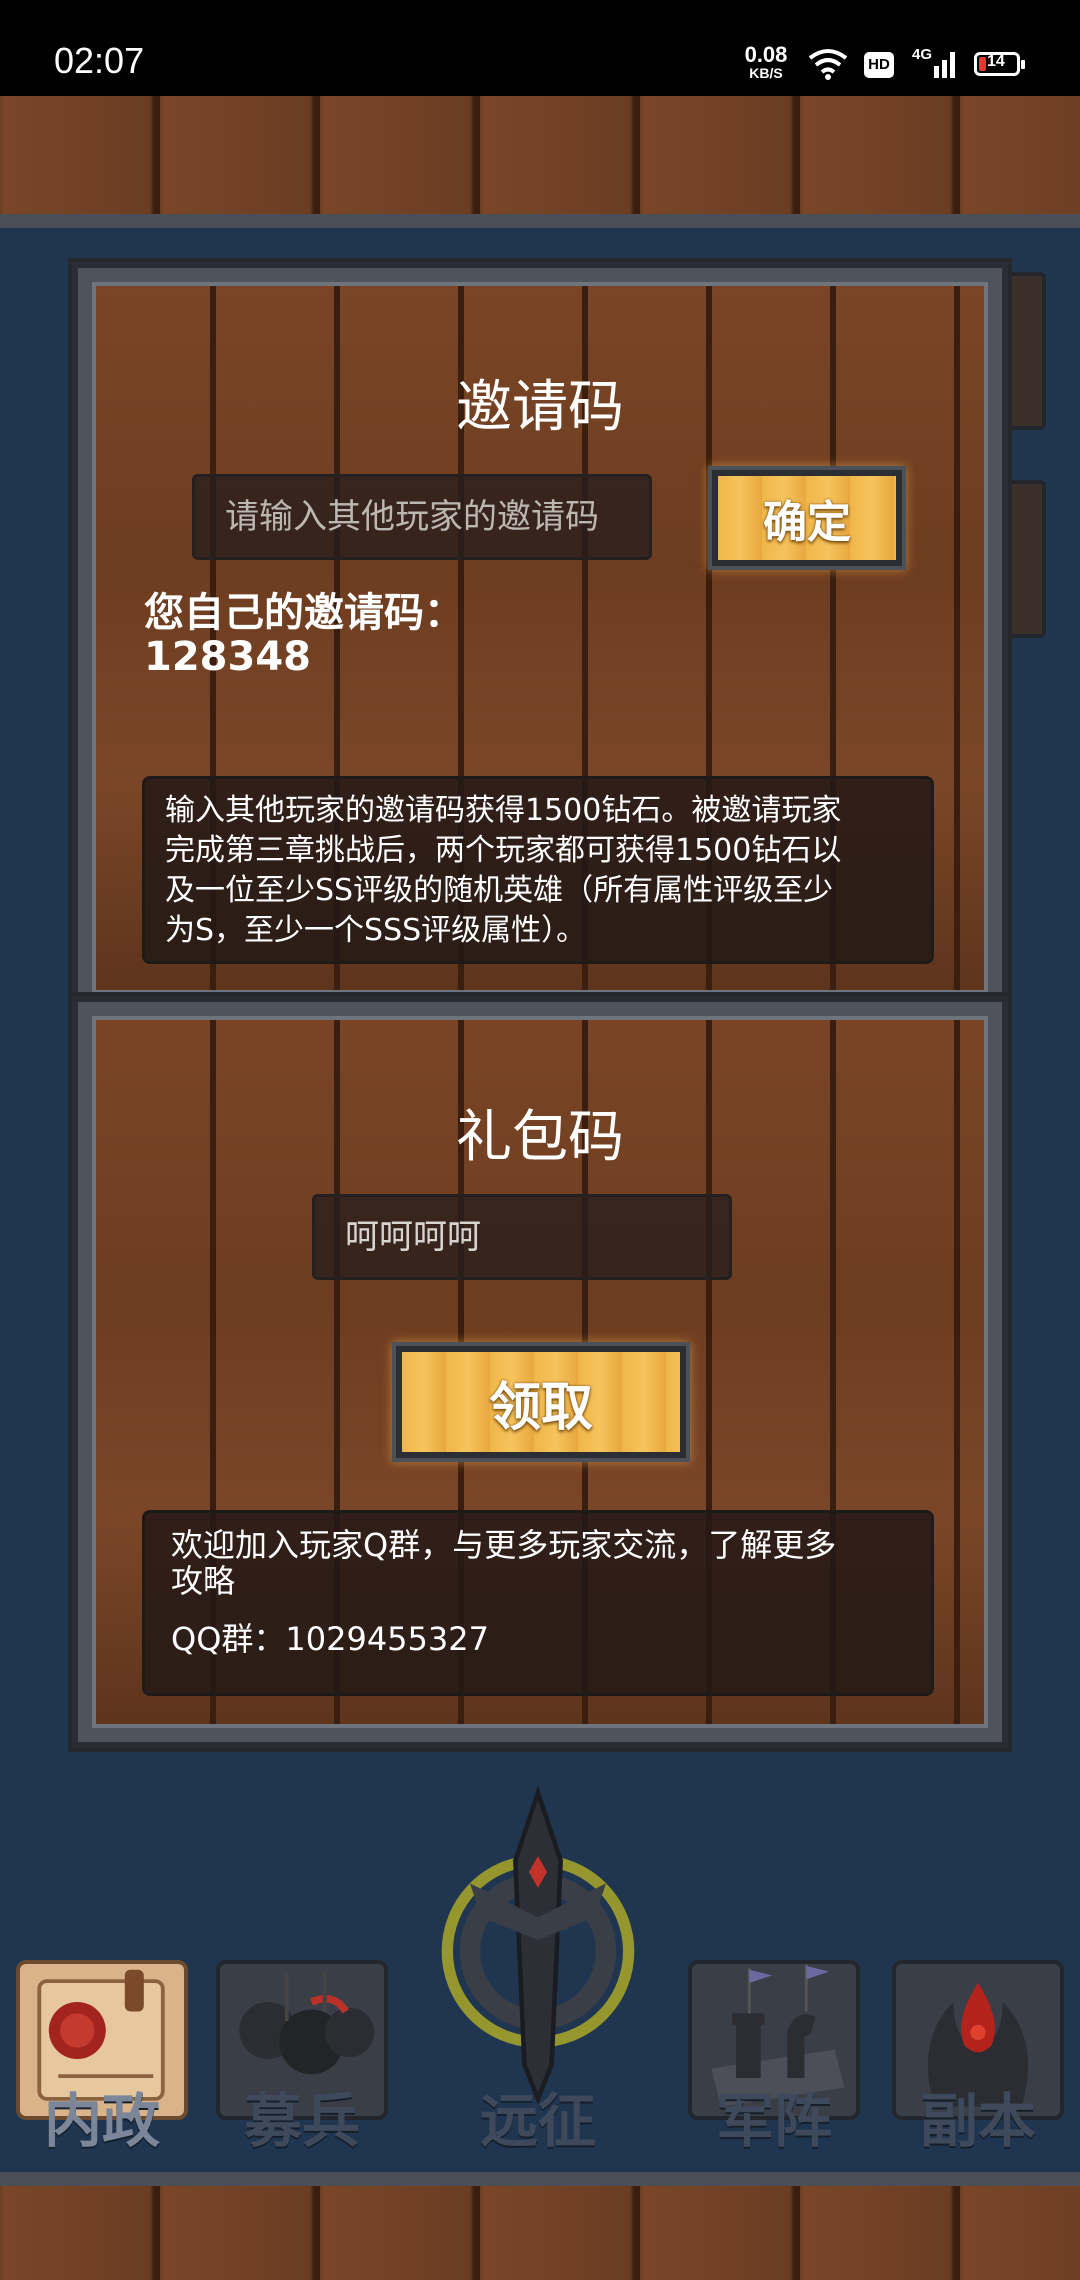 The height and width of the screenshot is (2280, 1080). I want to click on signal-icon: 4G, so click(936, 63).